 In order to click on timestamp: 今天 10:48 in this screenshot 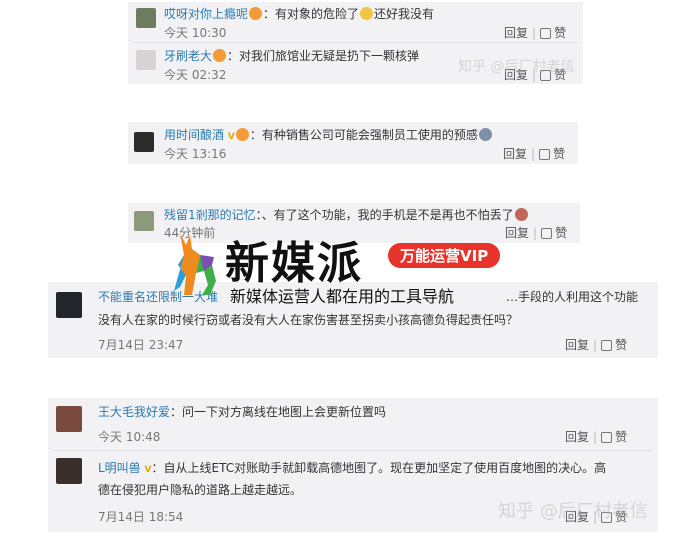, I will do `click(129, 437)`.